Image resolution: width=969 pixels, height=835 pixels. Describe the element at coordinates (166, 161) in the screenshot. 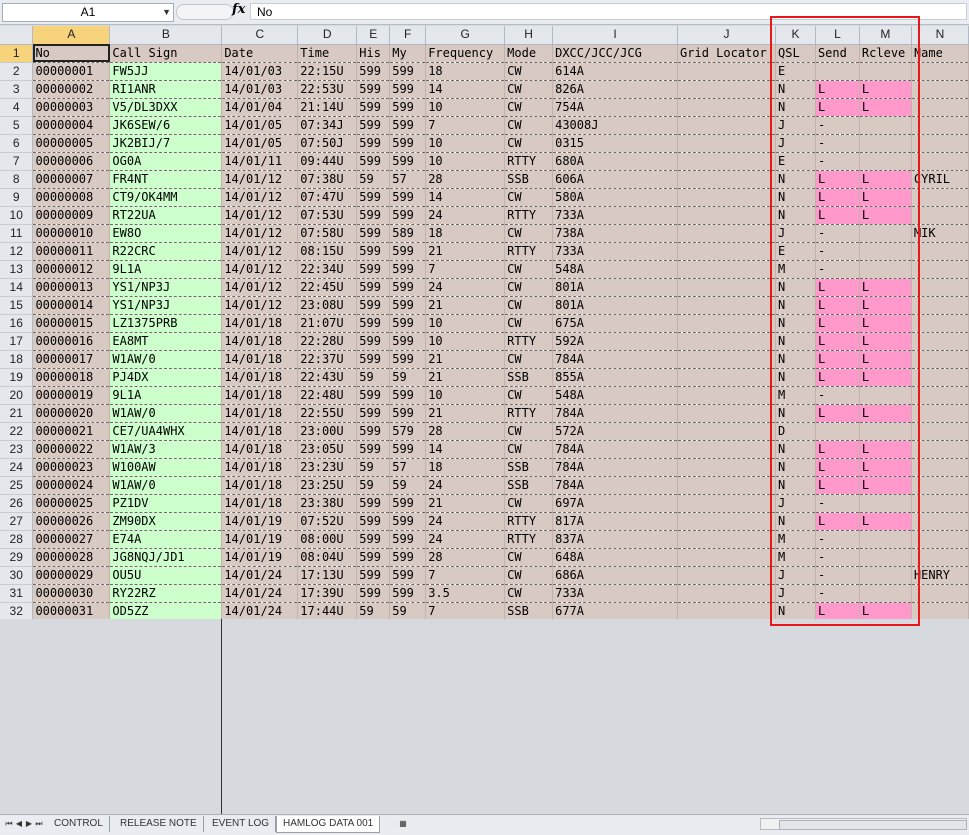

I see `cell: OG0A` at that location.